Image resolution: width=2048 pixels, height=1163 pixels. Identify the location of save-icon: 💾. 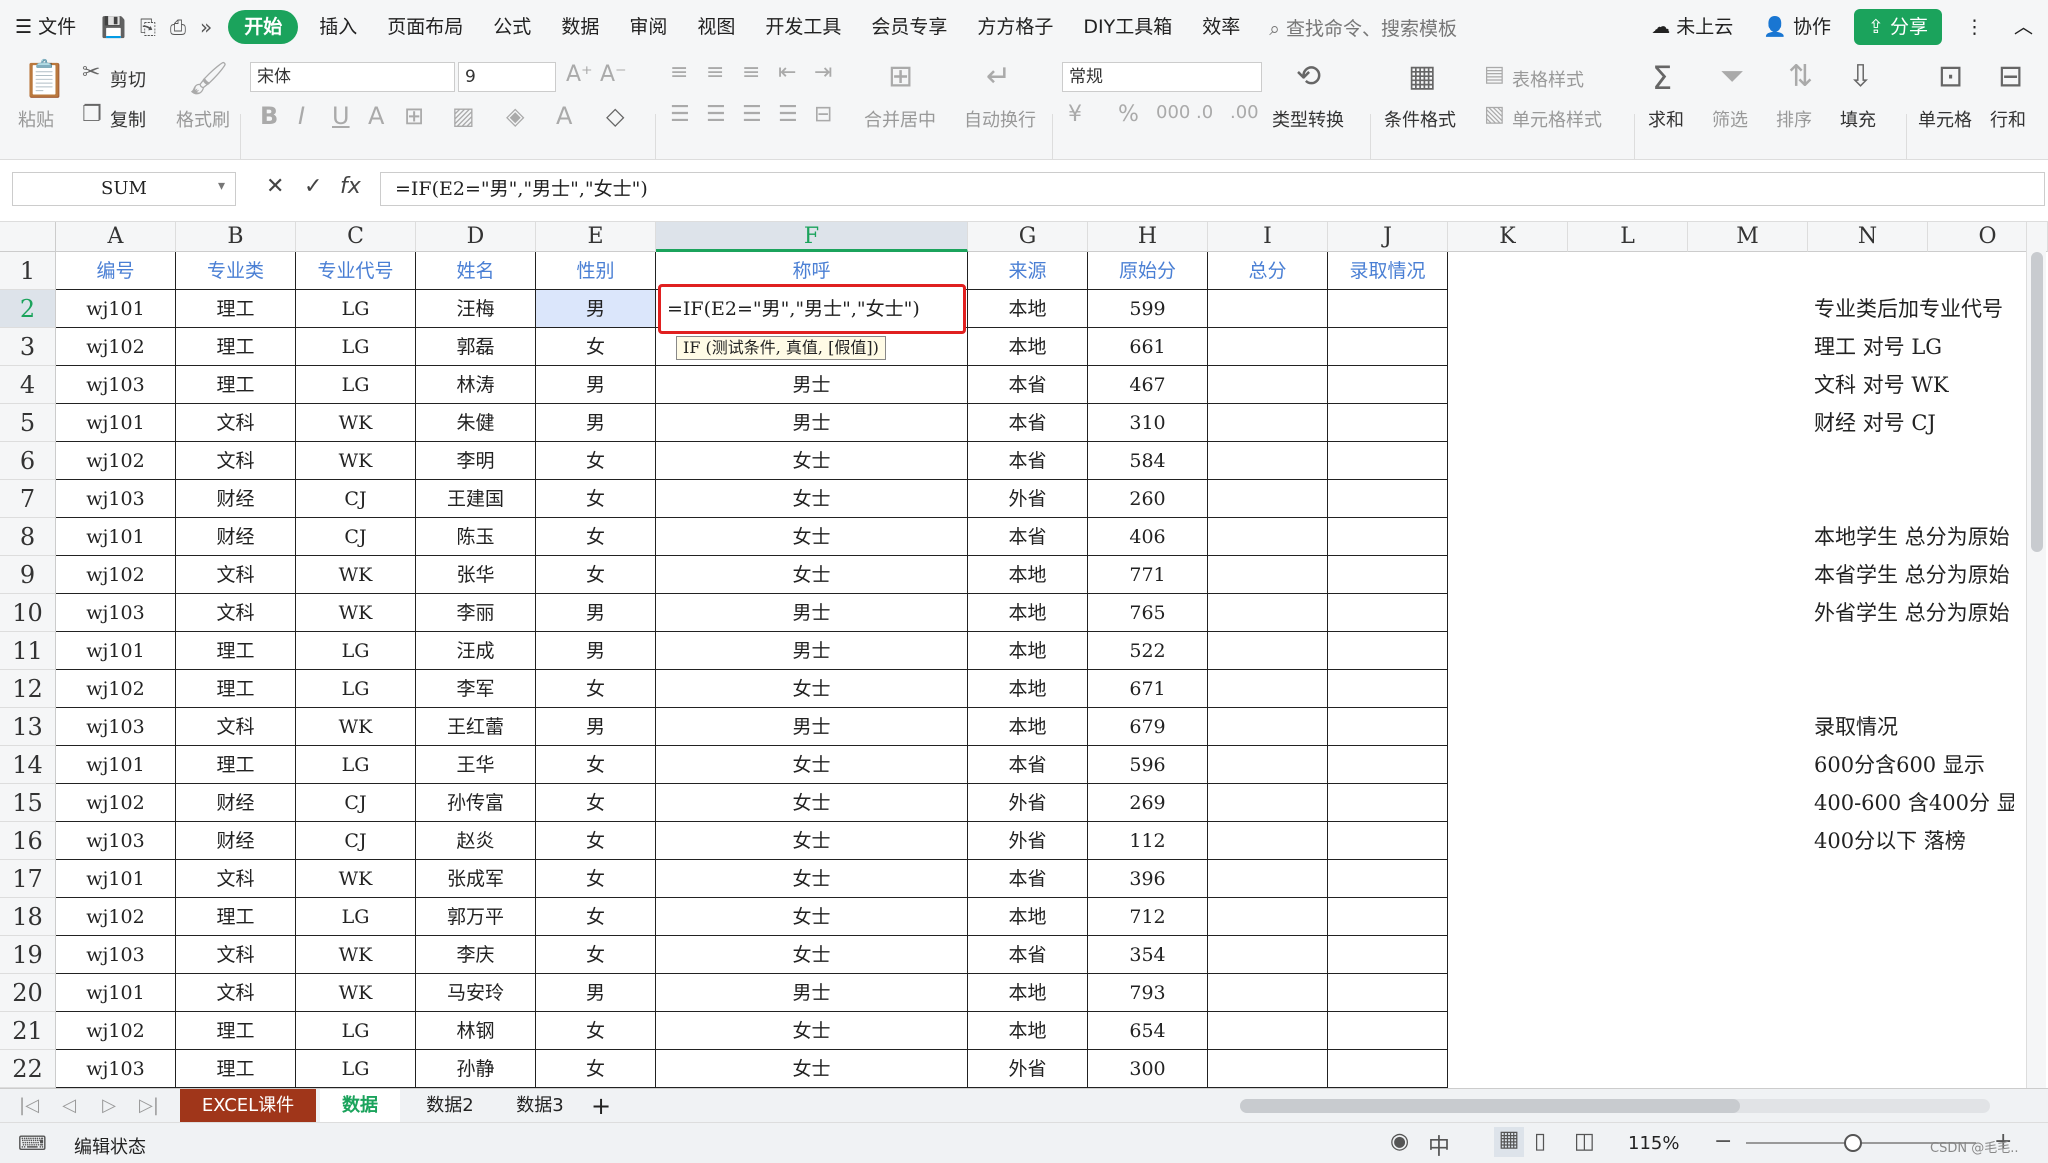
(113, 27).